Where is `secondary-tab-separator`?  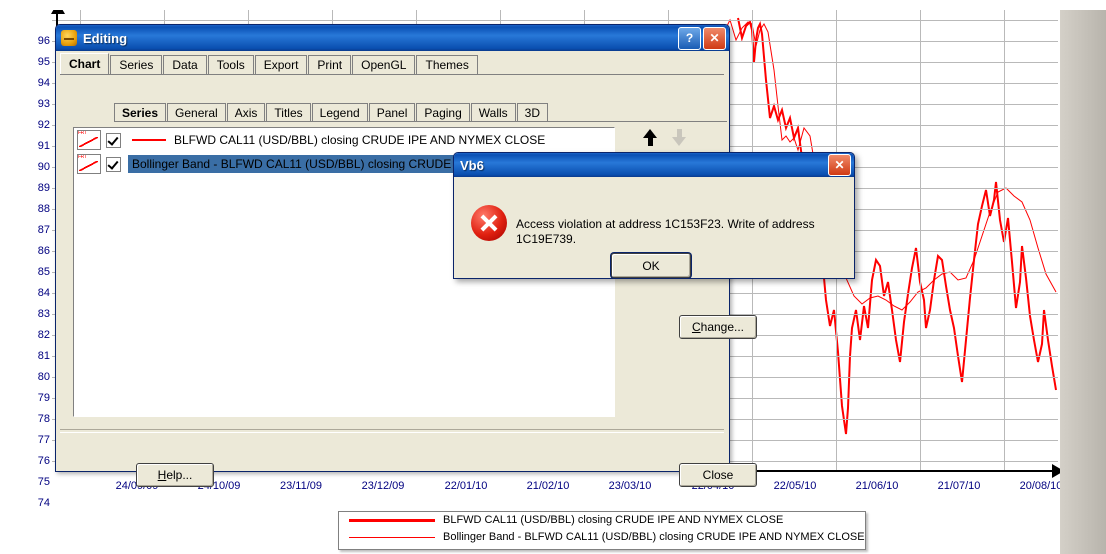 secondary-tab-separator is located at coordinates (420, 121).